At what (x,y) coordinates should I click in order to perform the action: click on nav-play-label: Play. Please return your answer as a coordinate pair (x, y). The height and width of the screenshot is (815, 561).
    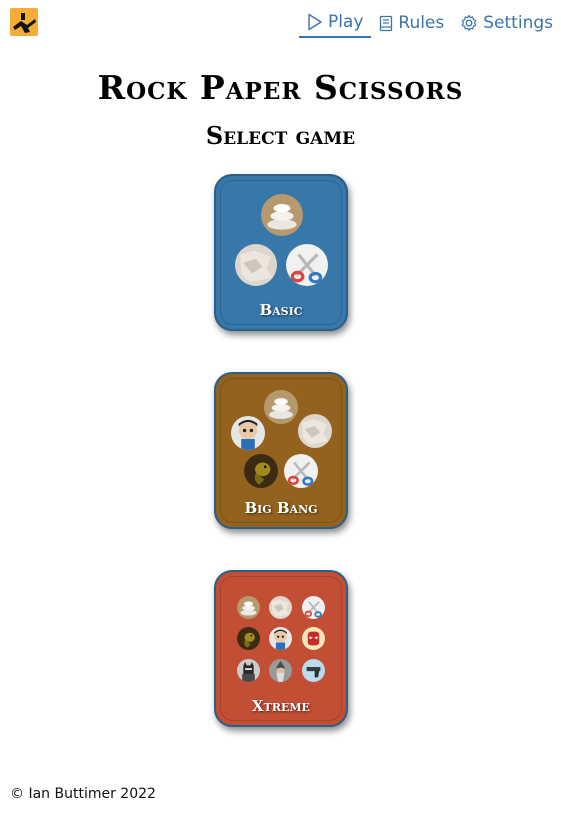
    Looking at the image, I should click on (345, 22).